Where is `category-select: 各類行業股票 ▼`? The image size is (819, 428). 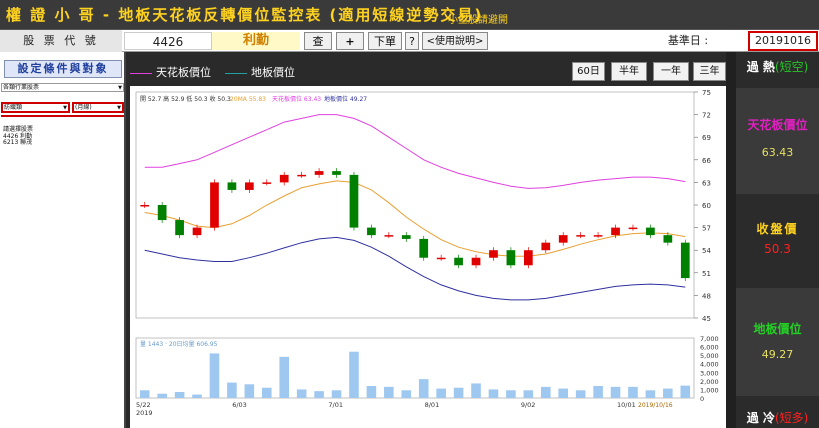 category-select: 各類行業股票 ▼ is located at coordinates (62, 87).